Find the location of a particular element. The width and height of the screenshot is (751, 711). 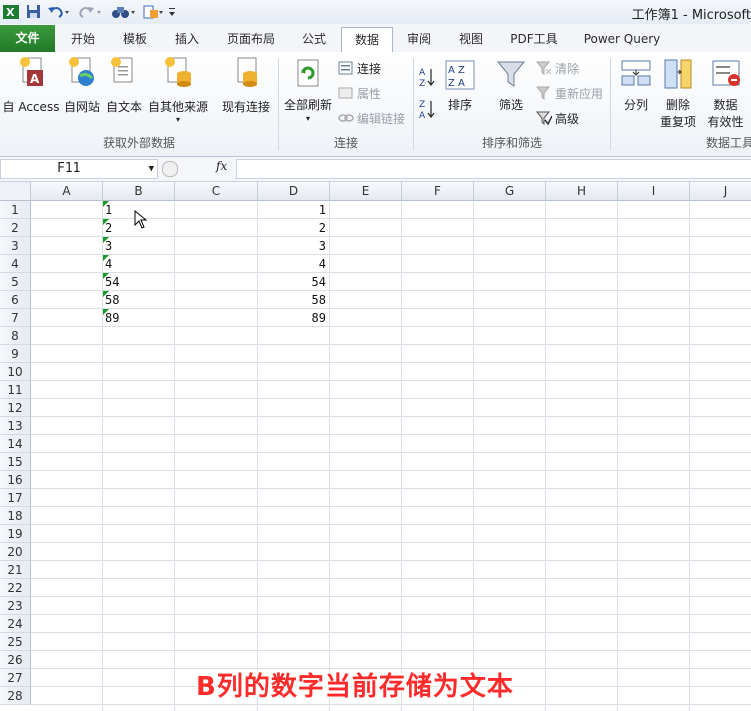

column-header-b: B is located at coordinates (139, 191).